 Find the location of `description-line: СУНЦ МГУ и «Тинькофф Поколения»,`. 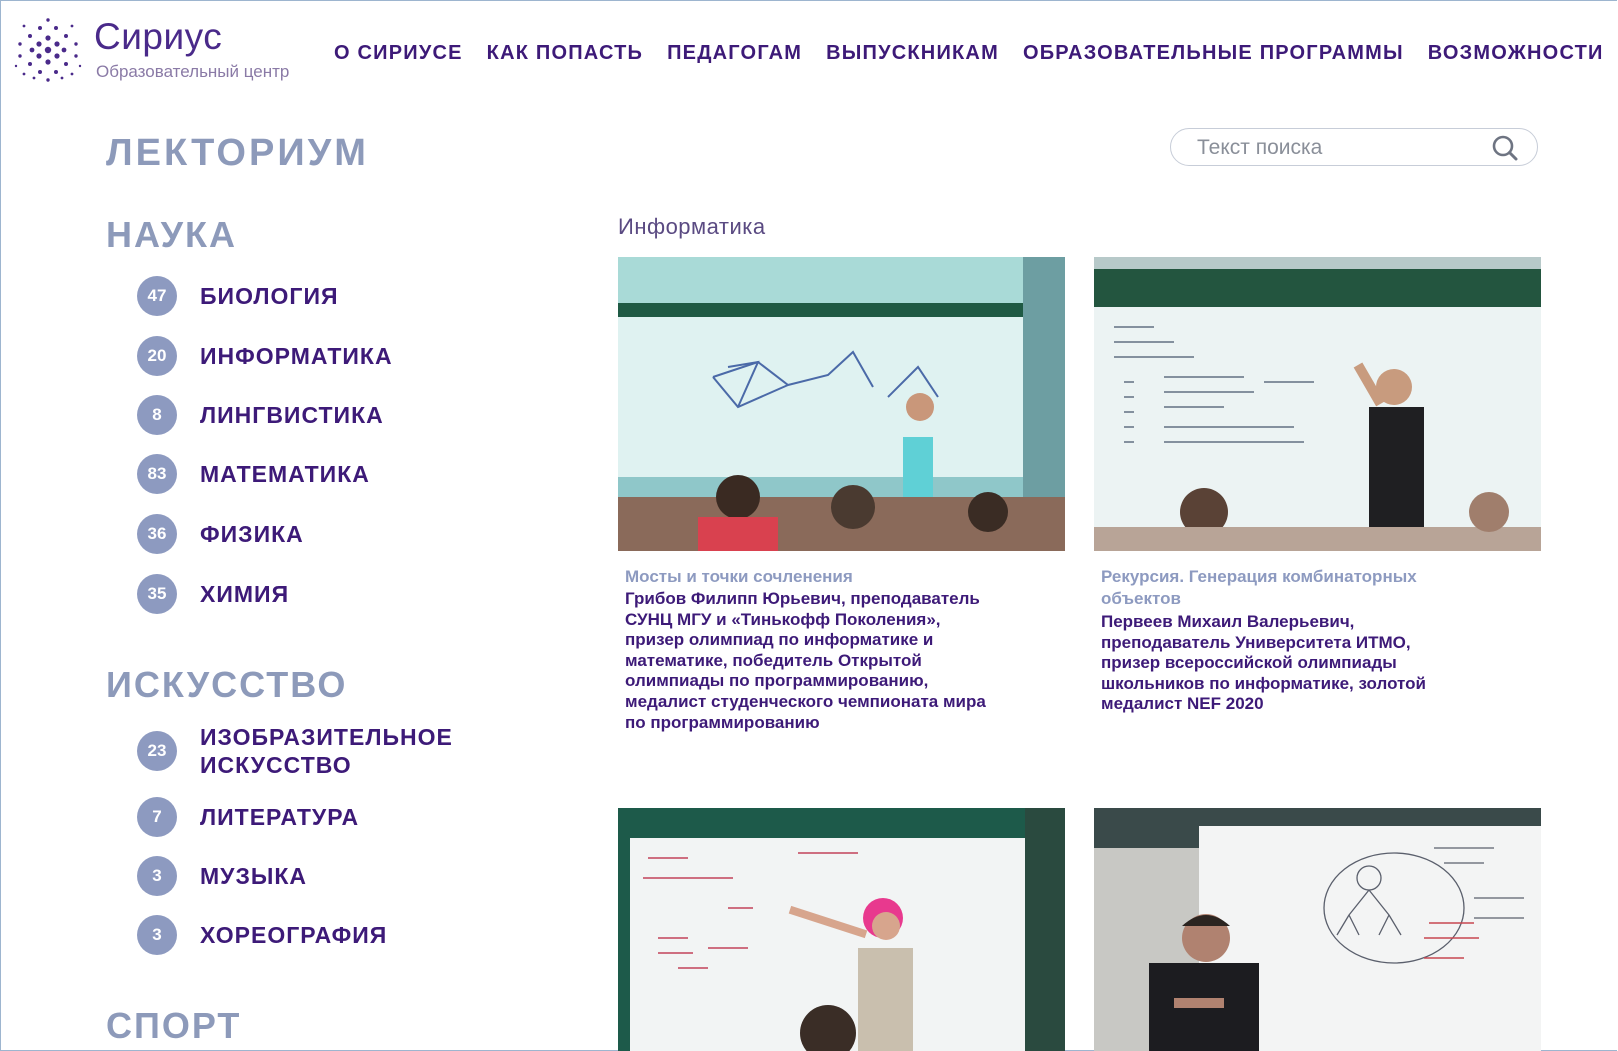

description-line: СУНЦ МГУ и «Тинькофф Поколения», is located at coordinates (783, 619).